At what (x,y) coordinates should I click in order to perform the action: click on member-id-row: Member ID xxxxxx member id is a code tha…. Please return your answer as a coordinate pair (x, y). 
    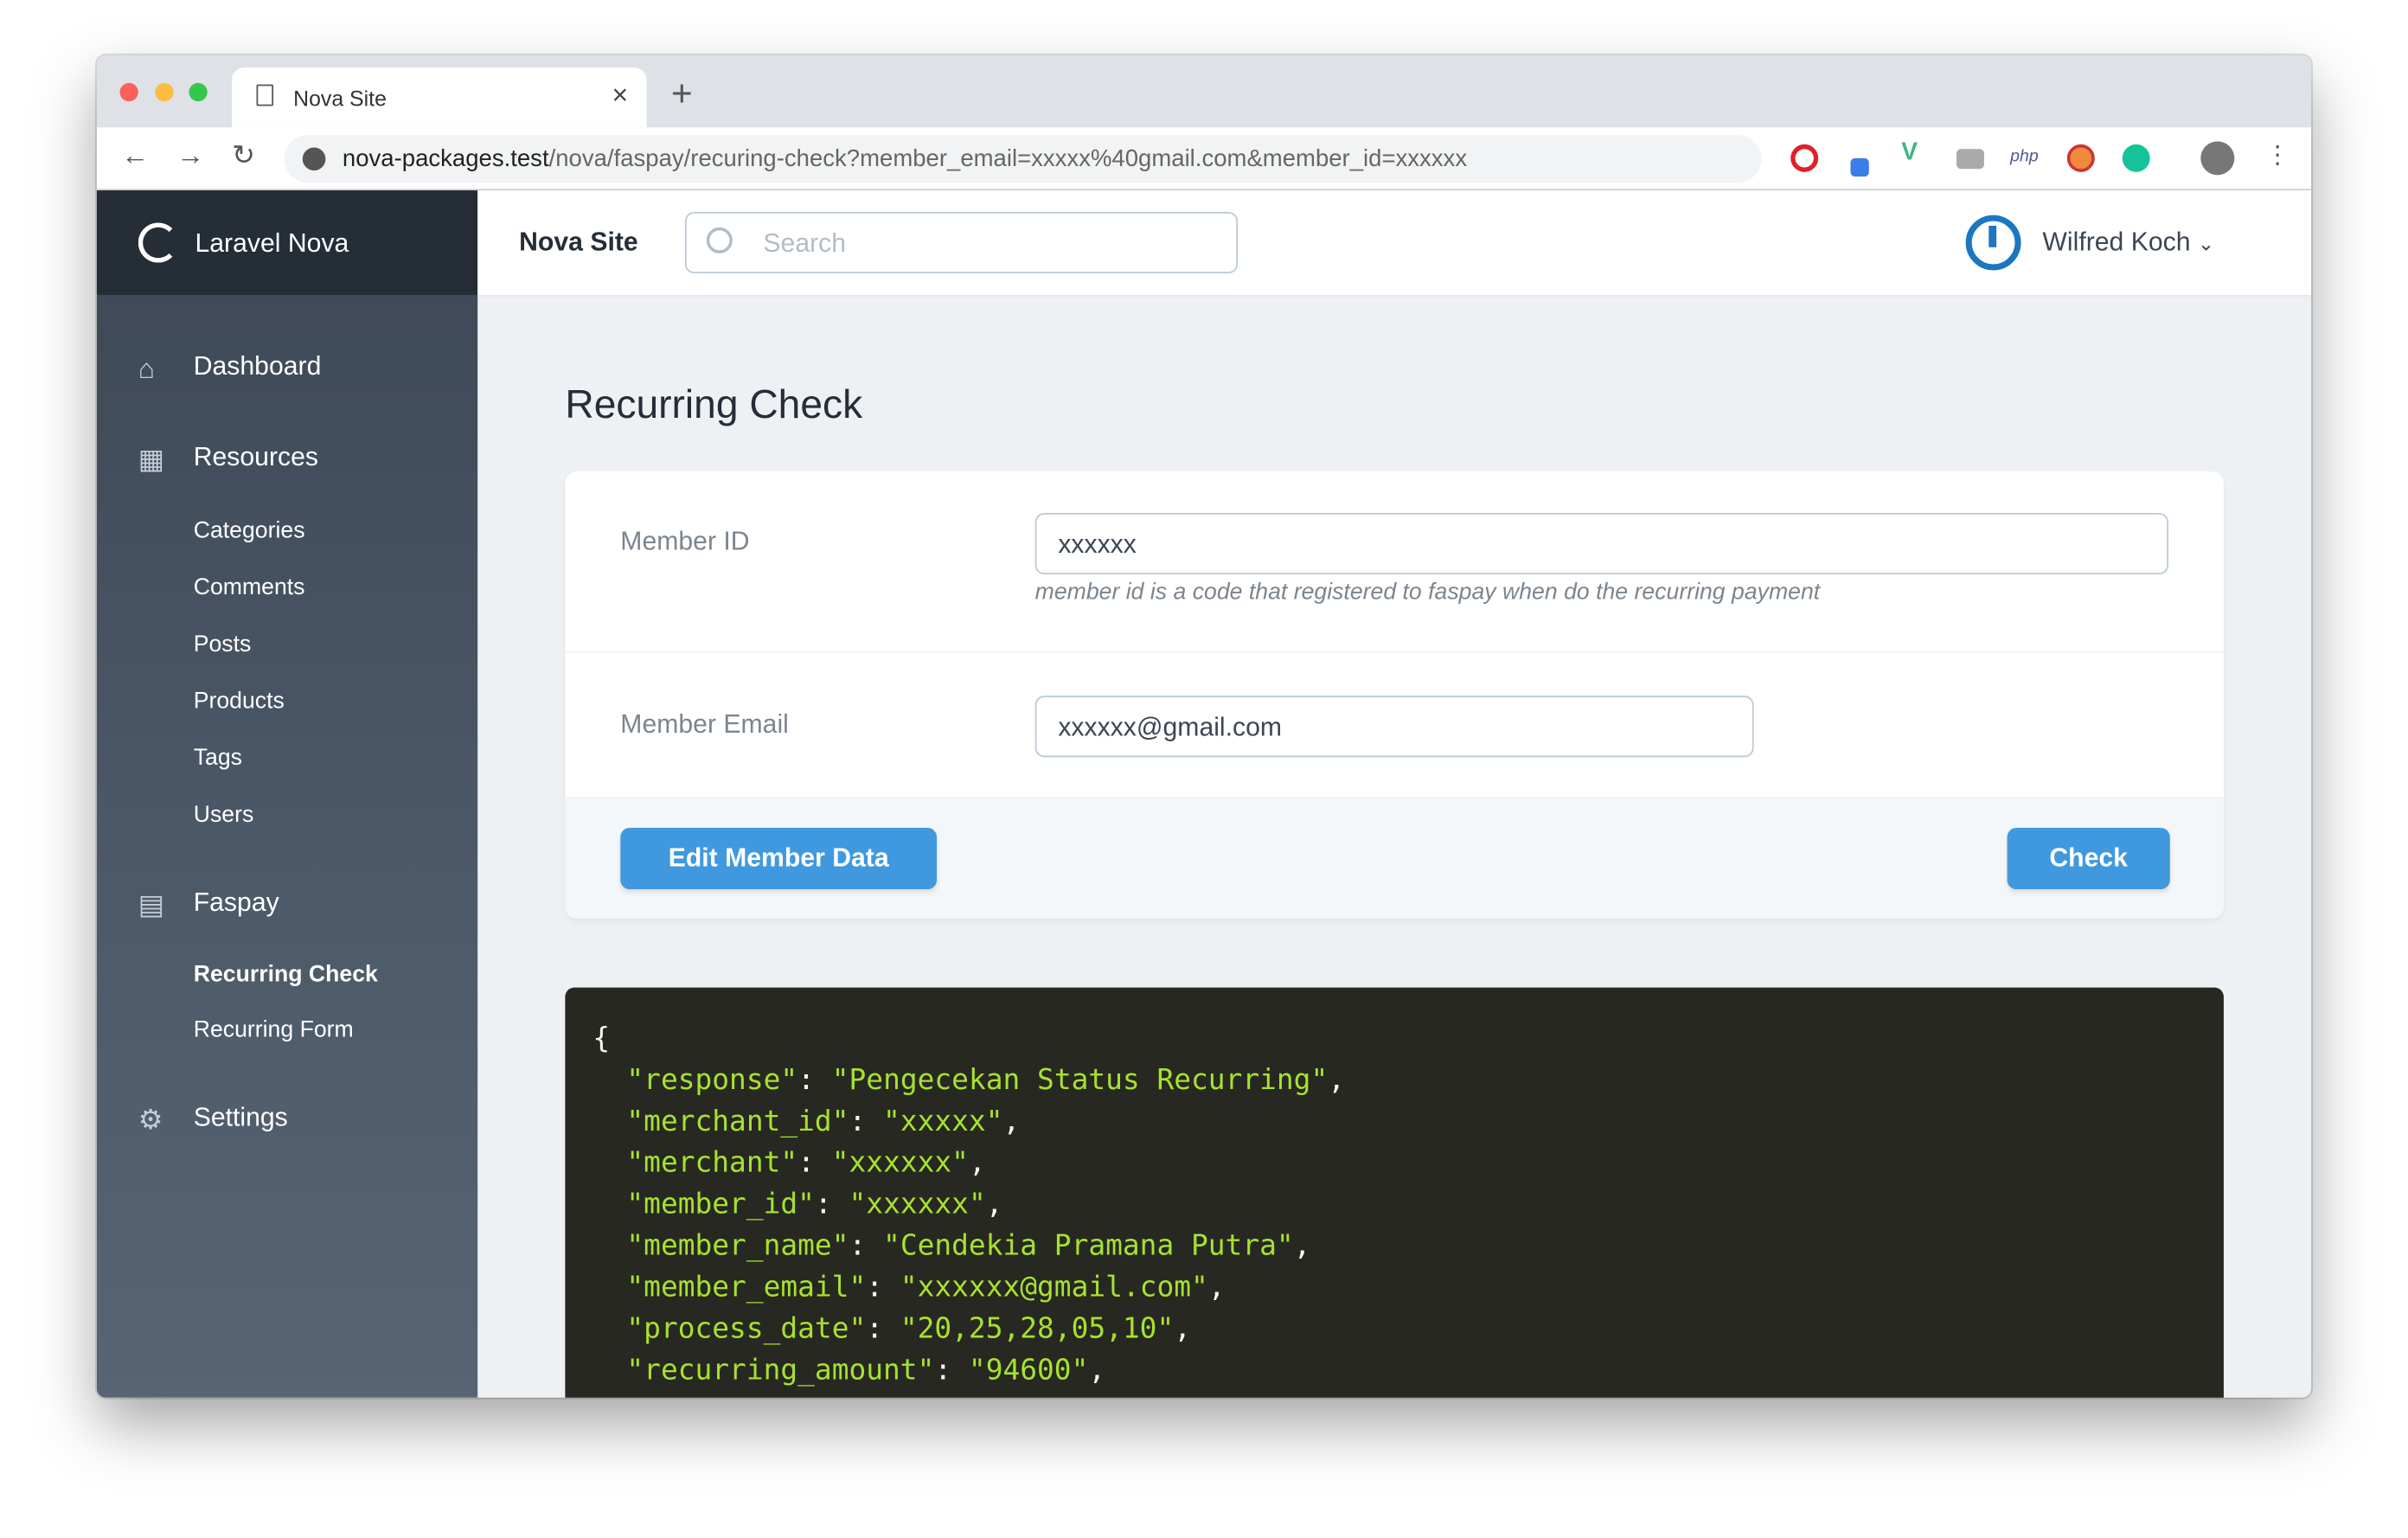
    Looking at the image, I should click on (1394, 562).